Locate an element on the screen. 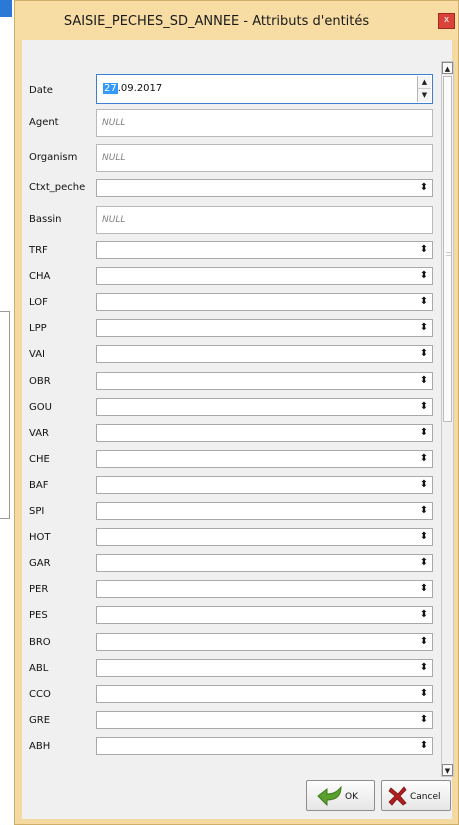 This screenshot has width=459, height=825. bassin-field: NULL is located at coordinates (264, 220).